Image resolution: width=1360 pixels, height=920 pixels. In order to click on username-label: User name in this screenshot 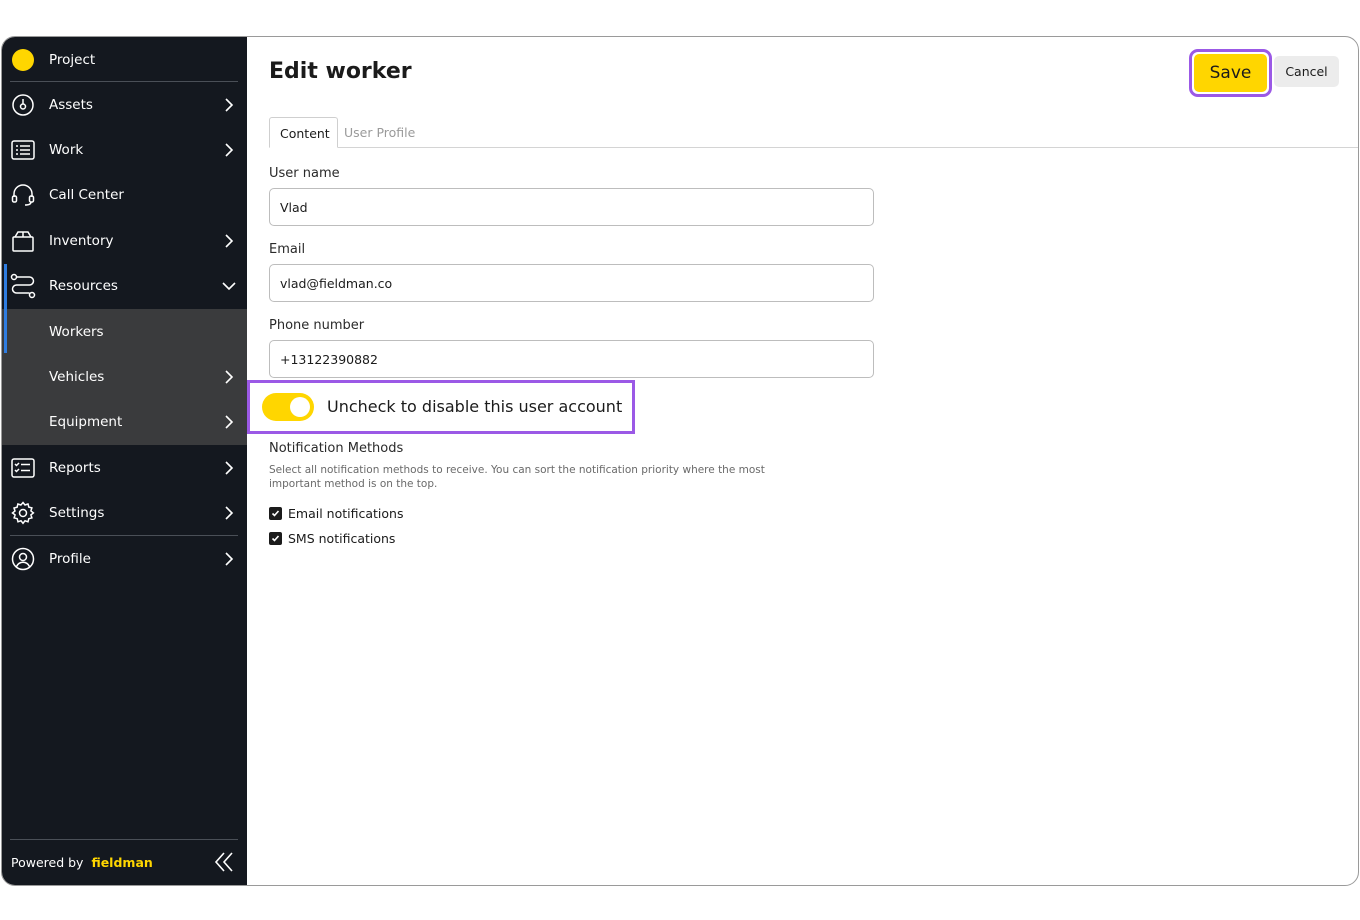, I will do `click(304, 173)`.